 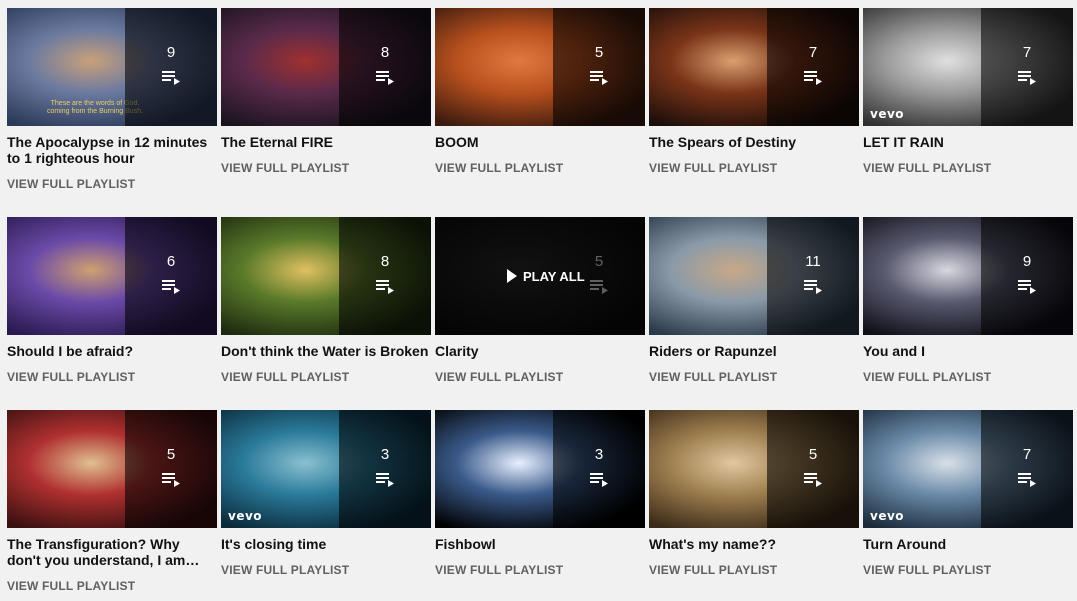 I want to click on playlist-title: Should I be afraid?, so click(x=112, y=351).